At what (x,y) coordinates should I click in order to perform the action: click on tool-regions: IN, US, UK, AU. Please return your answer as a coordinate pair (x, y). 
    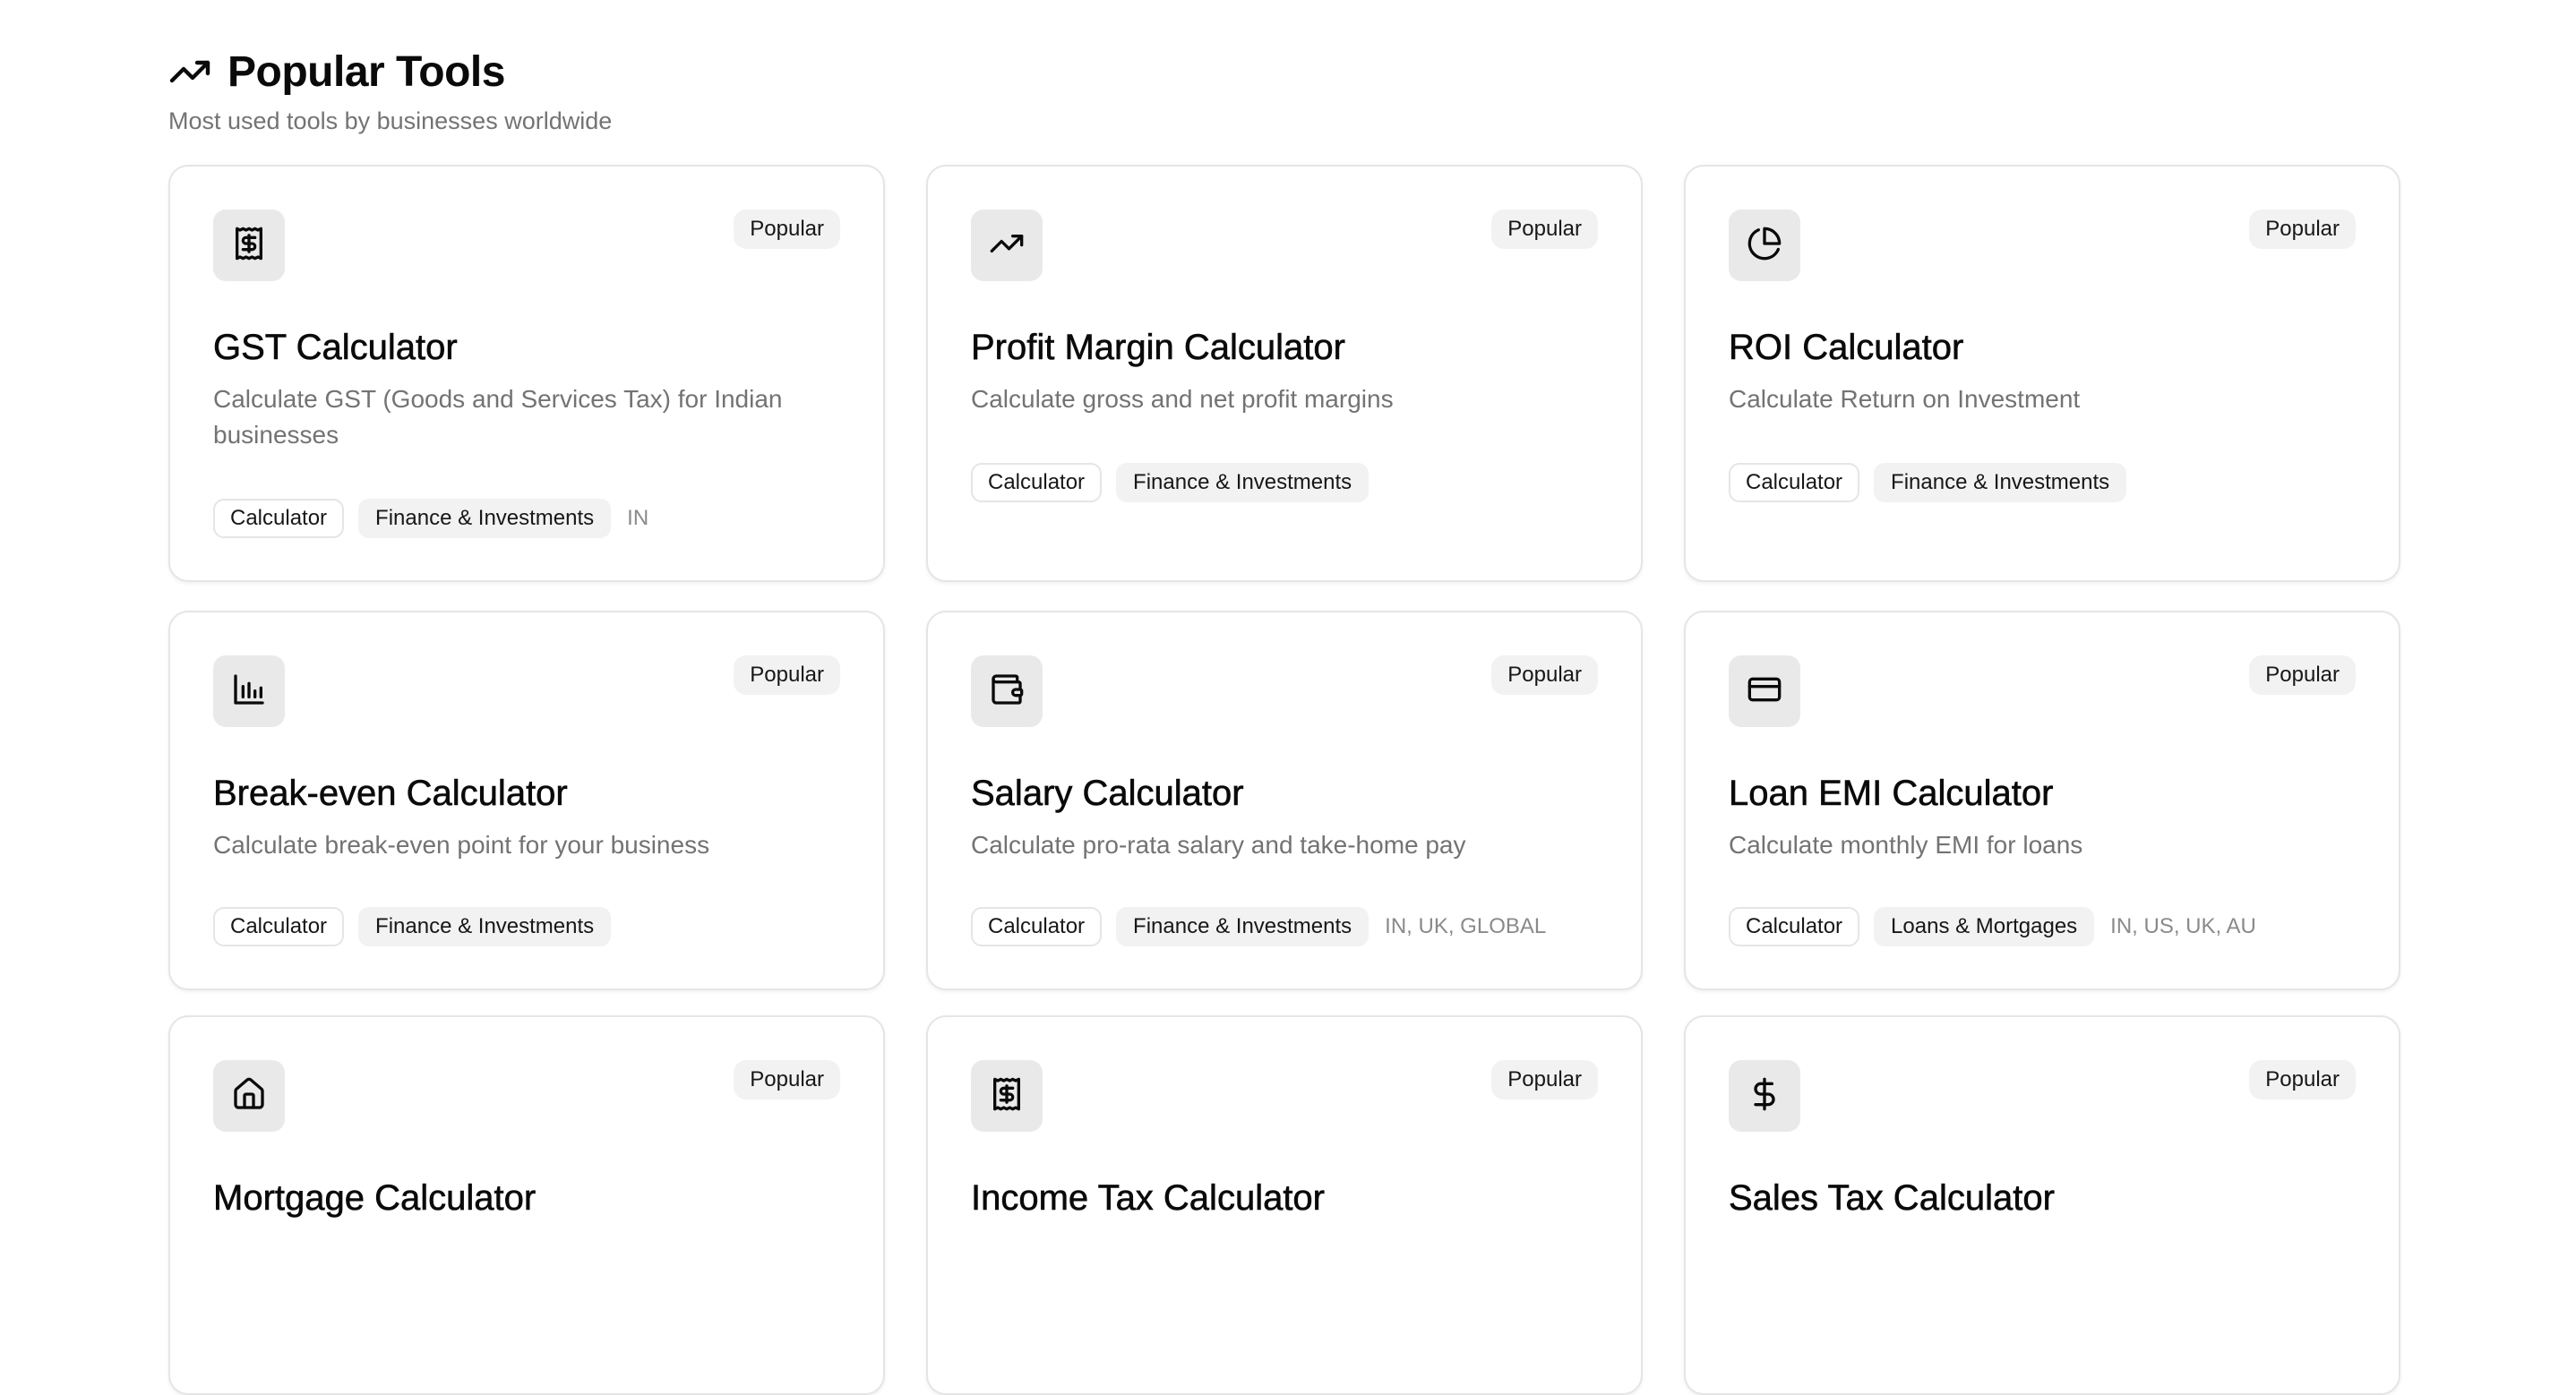
    Looking at the image, I should click on (2183, 926).